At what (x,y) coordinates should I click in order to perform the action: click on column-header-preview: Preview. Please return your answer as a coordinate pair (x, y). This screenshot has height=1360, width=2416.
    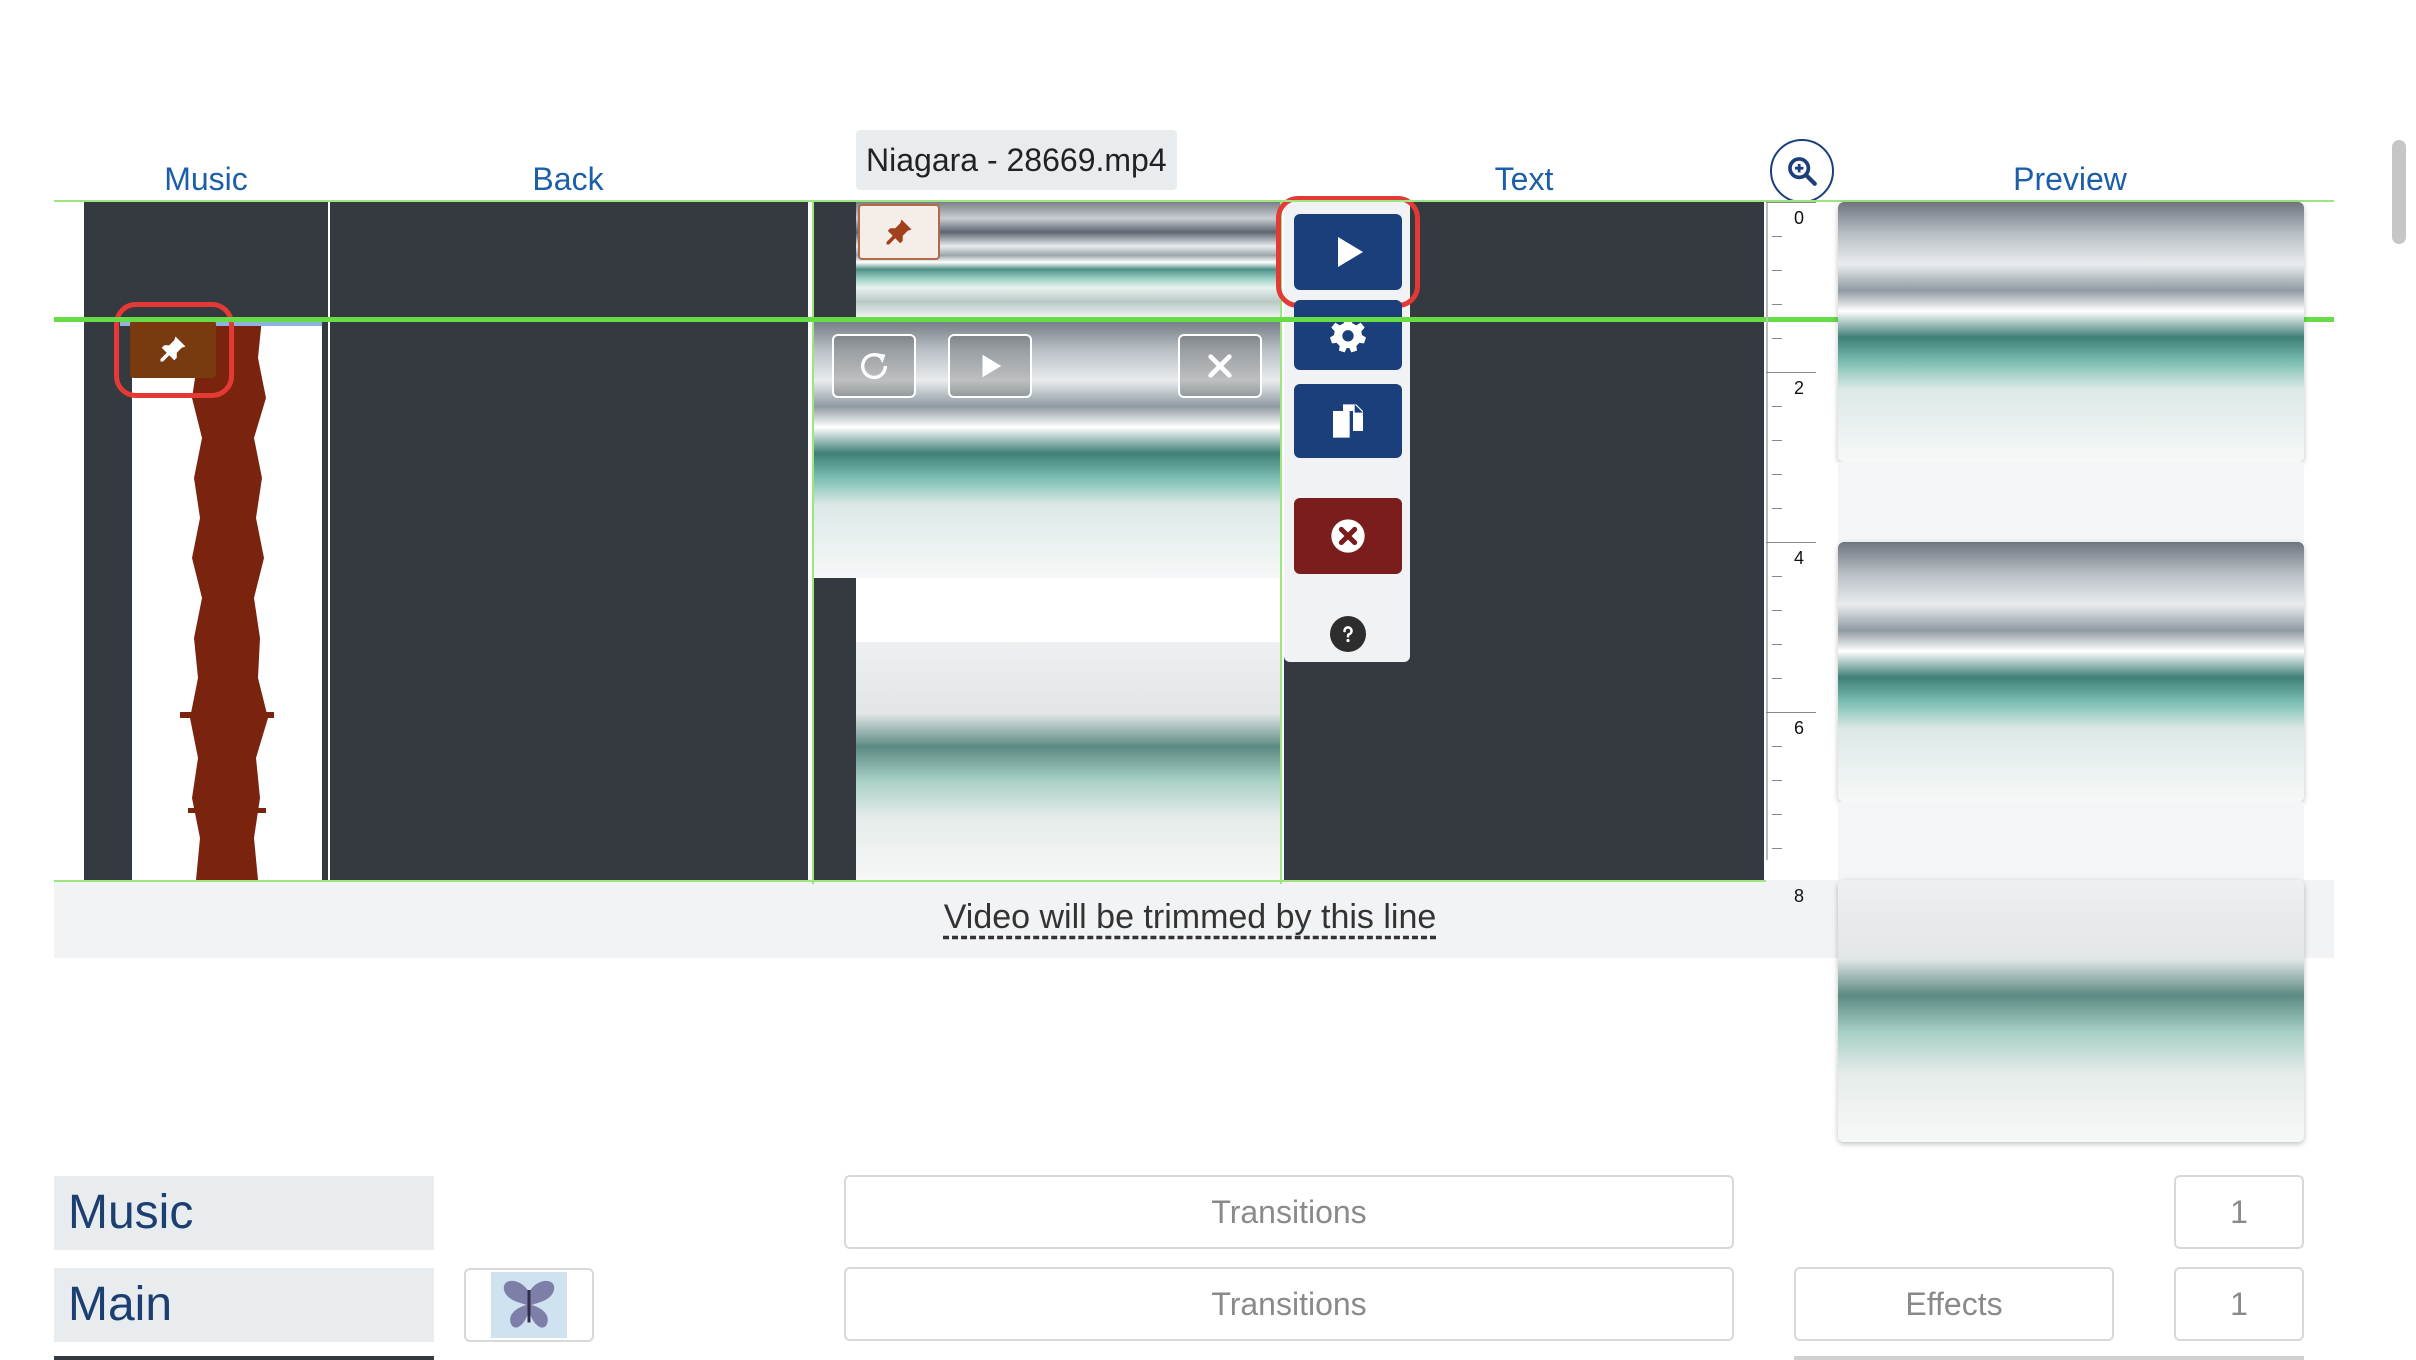
    Looking at the image, I should click on (2070, 179).